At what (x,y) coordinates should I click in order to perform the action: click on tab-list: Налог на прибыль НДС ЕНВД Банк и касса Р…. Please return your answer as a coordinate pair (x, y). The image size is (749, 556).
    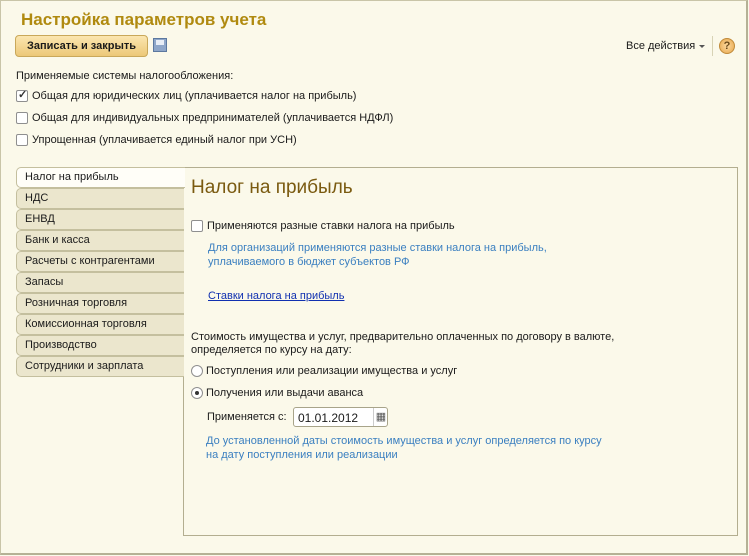
    Looking at the image, I should click on (100, 272).